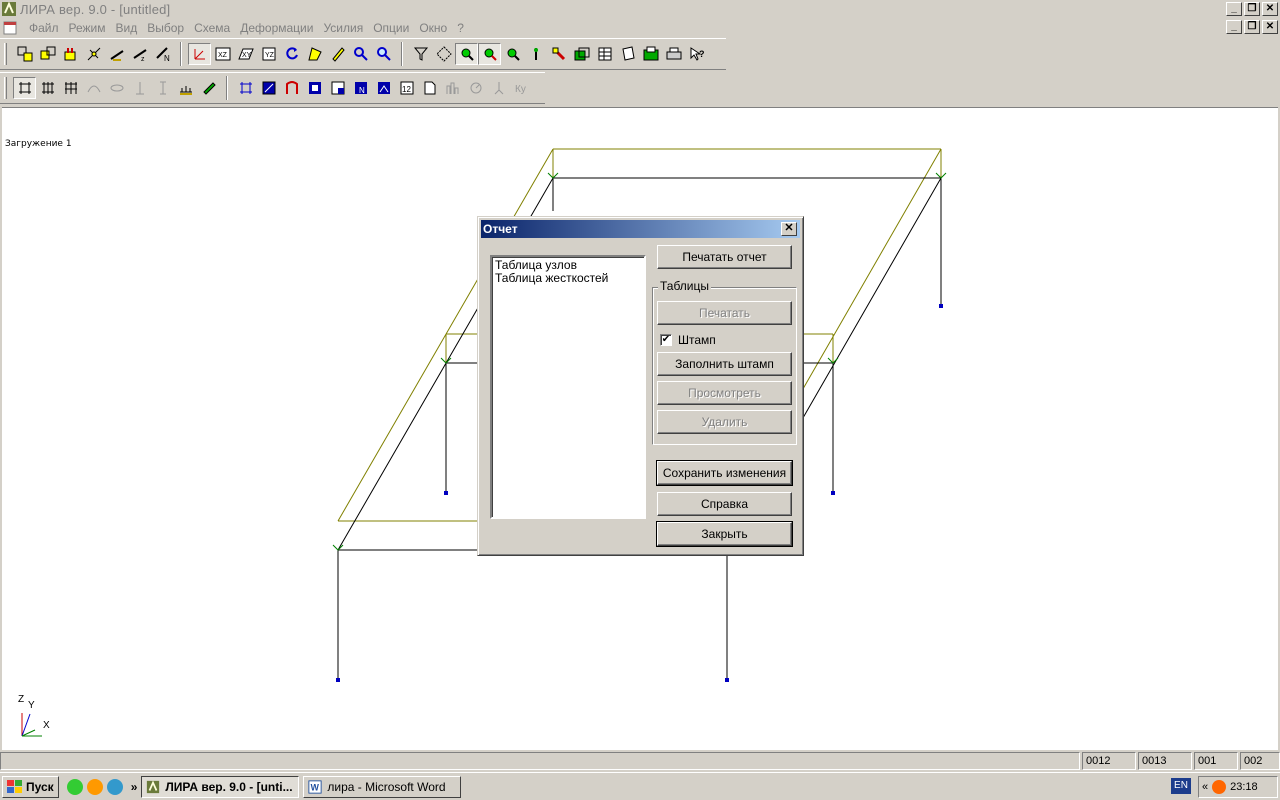 The image size is (1280, 800). I want to click on zoom-fragment-icon, so click(489, 54).